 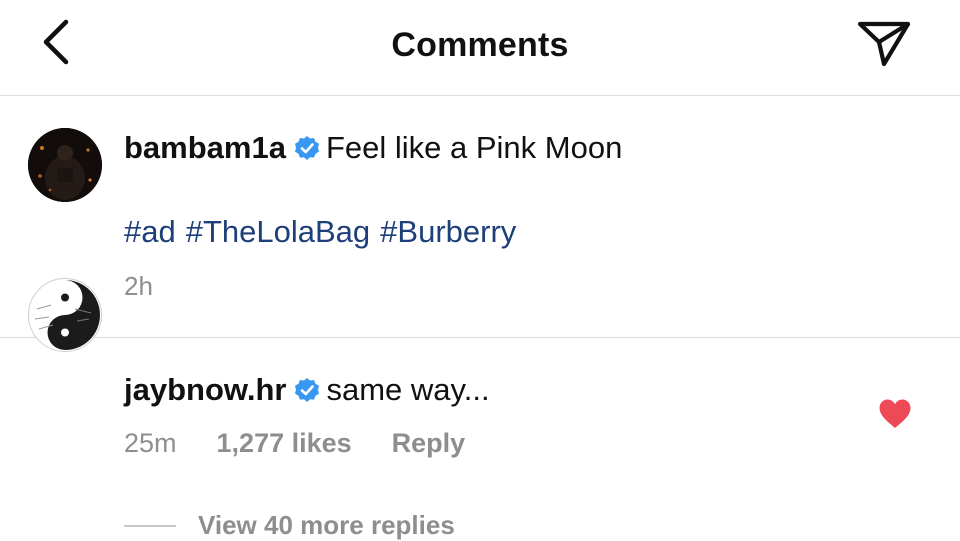 I want to click on yin-yang-avatar-icon, so click(x=65, y=315).